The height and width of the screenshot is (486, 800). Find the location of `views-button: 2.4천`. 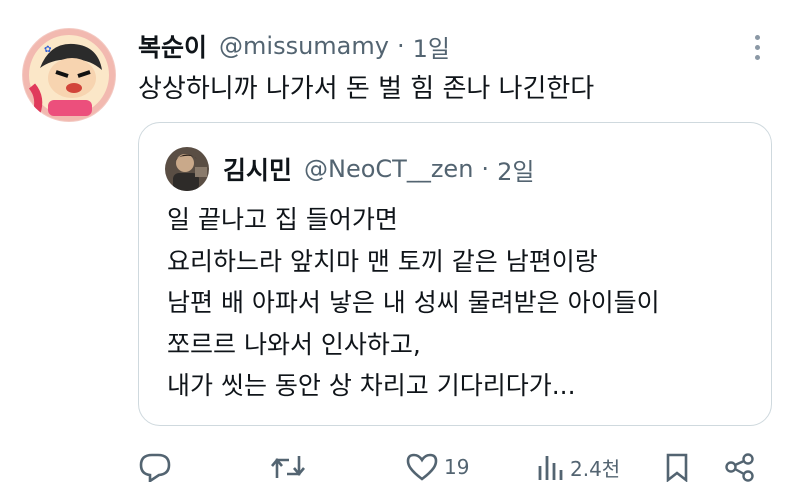

views-button: 2.4천 is located at coordinates (578, 467).